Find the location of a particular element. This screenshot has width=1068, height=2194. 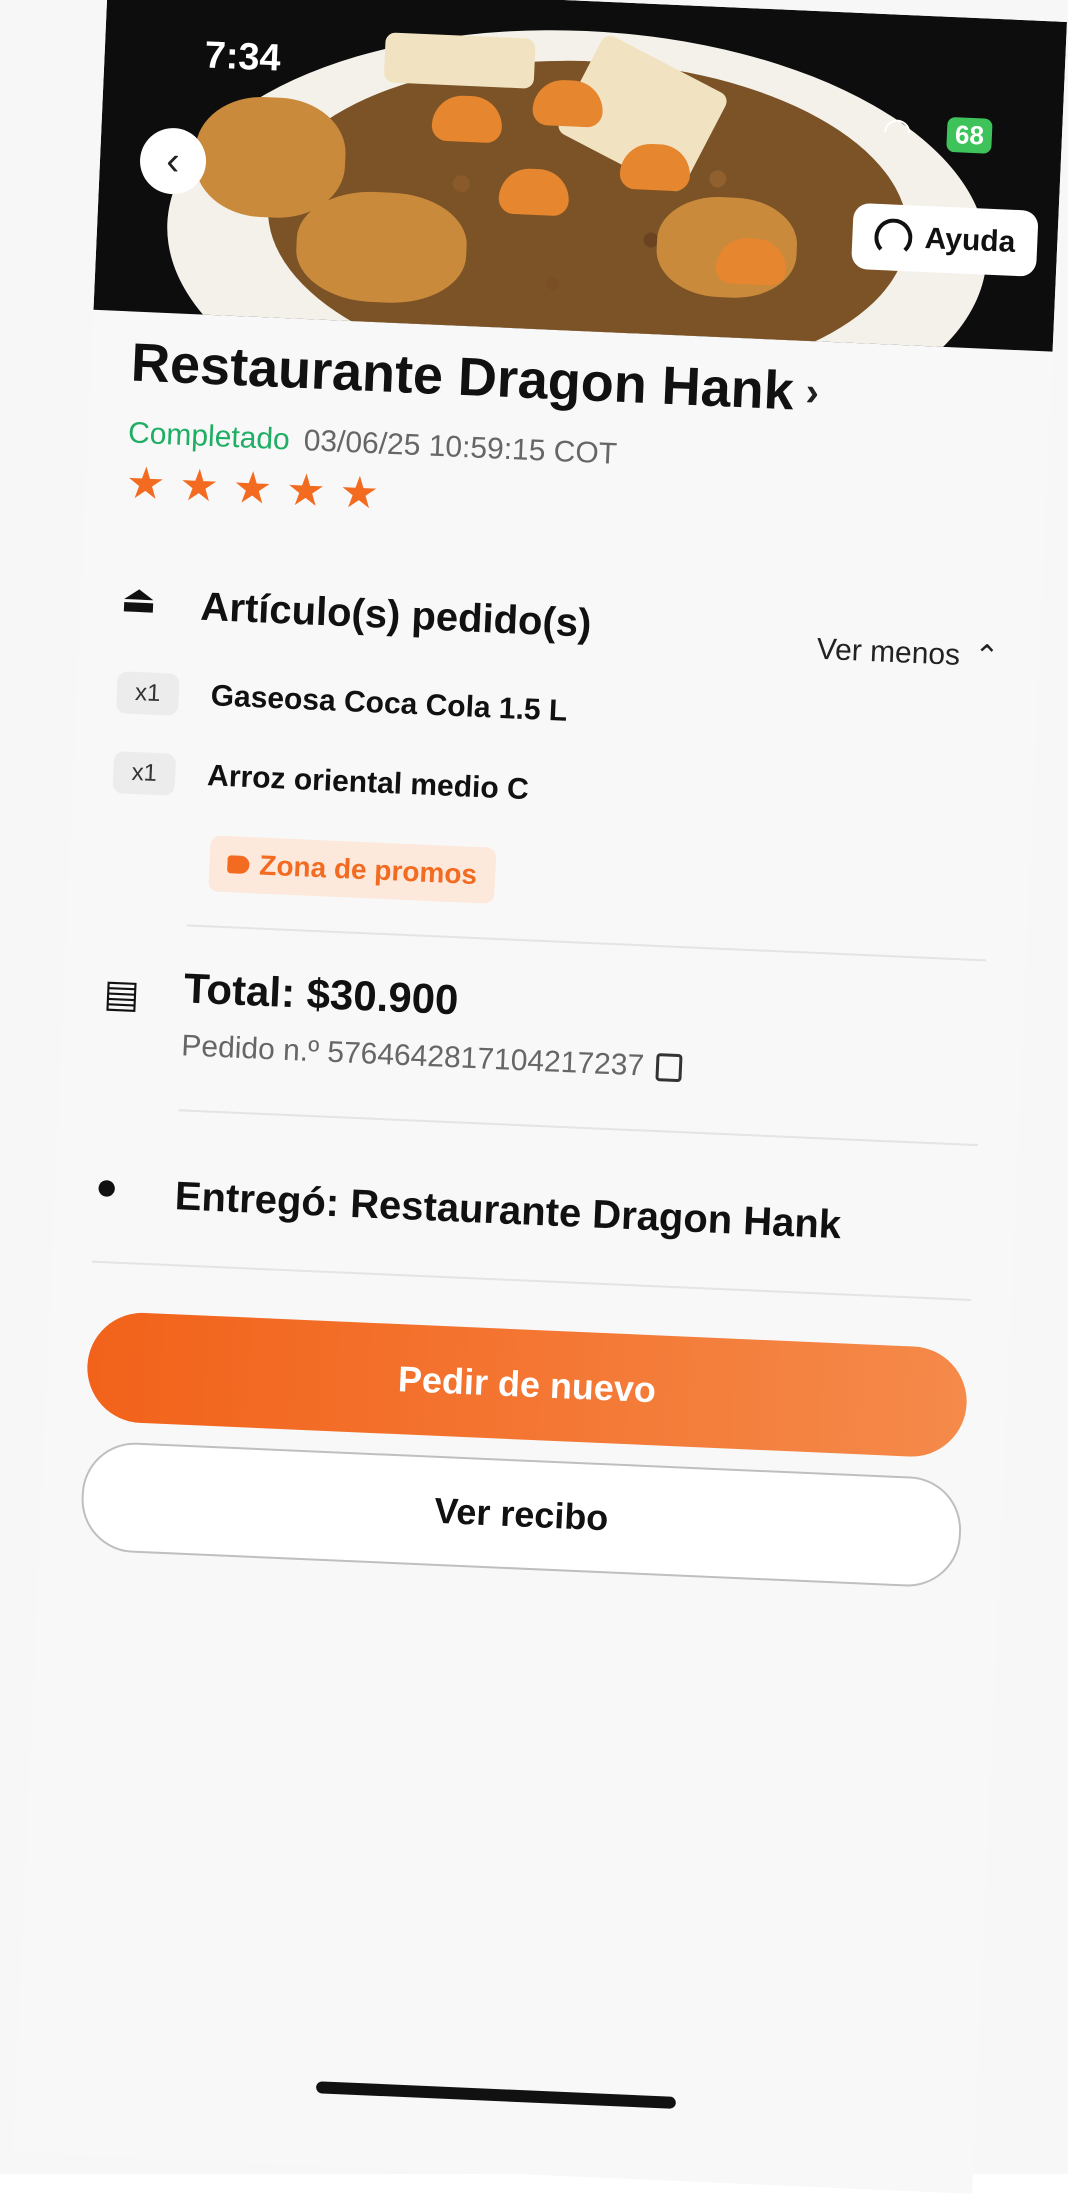

order-number-row: Pedido n.º 5764642817104217237 is located at coordinates (432, 1057).